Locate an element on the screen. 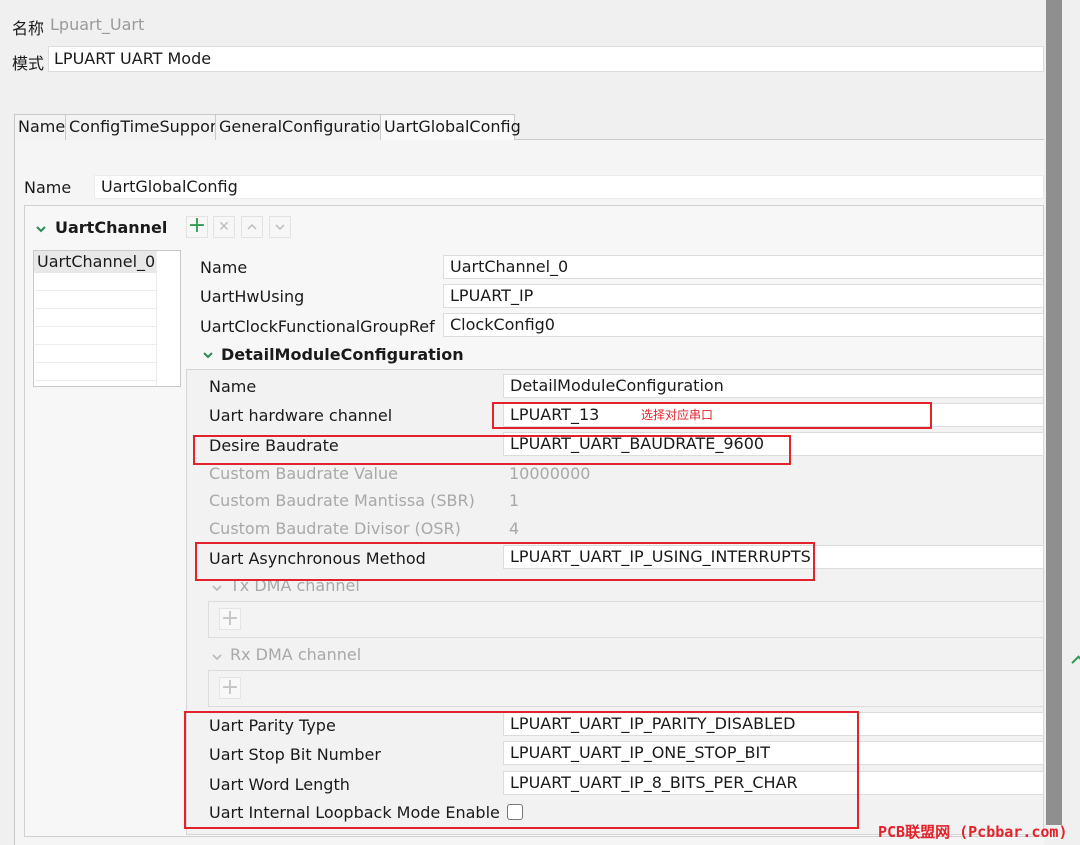 Image resolution: width=1080 pixels, height=845 pixels. move-down-icon is located at coordinates (280, 227).